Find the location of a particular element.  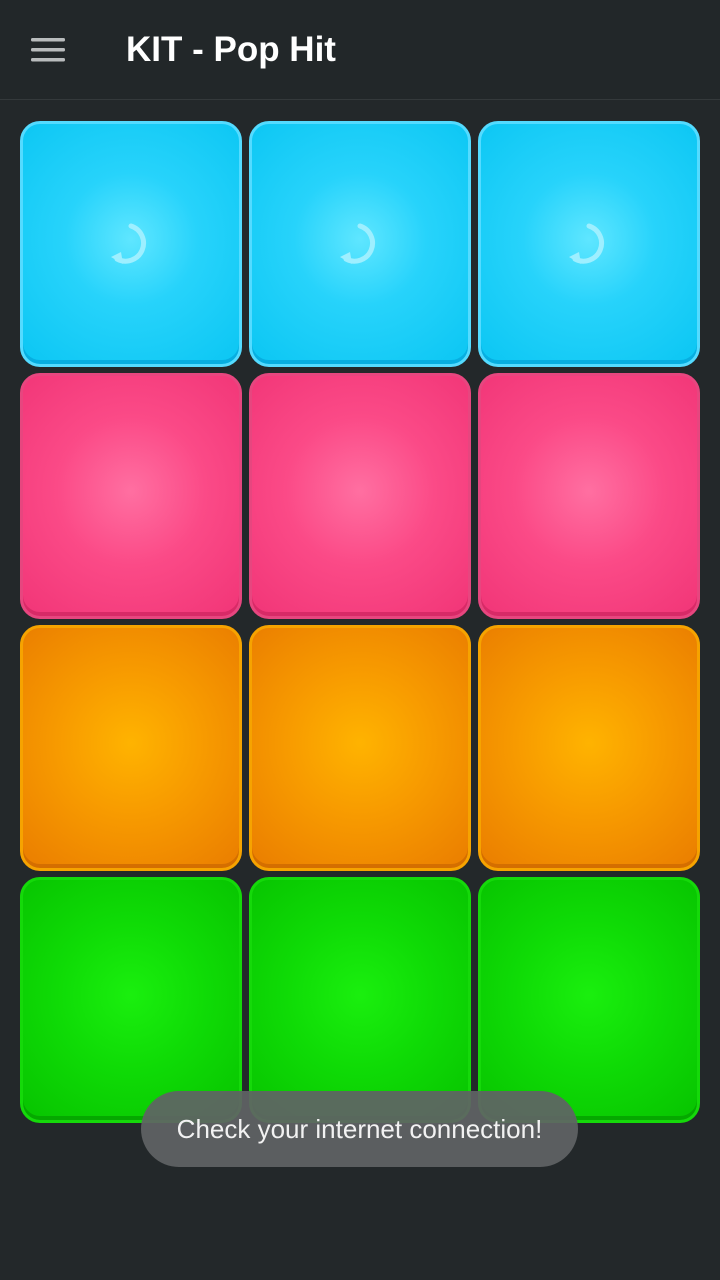

pad-r4-c2 is located at coordinates (360, 1000).